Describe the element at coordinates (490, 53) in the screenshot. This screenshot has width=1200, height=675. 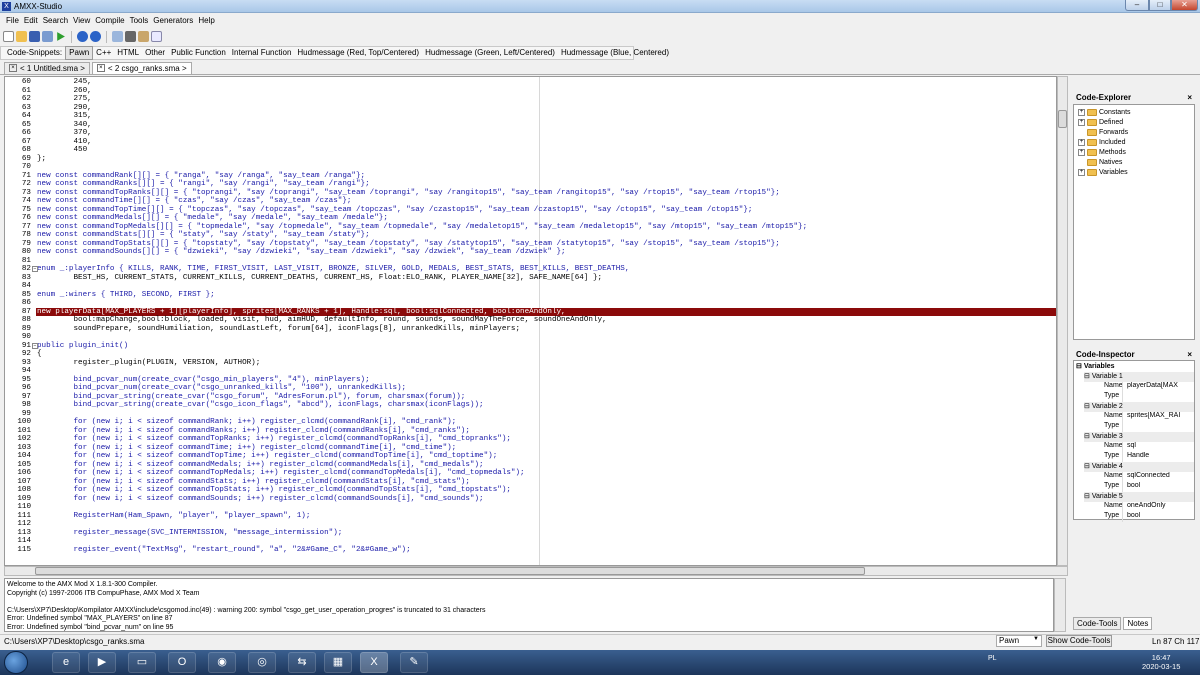
I see `snippet-hud-green: Hudmessage (Green, Left/Centered)` at that location.